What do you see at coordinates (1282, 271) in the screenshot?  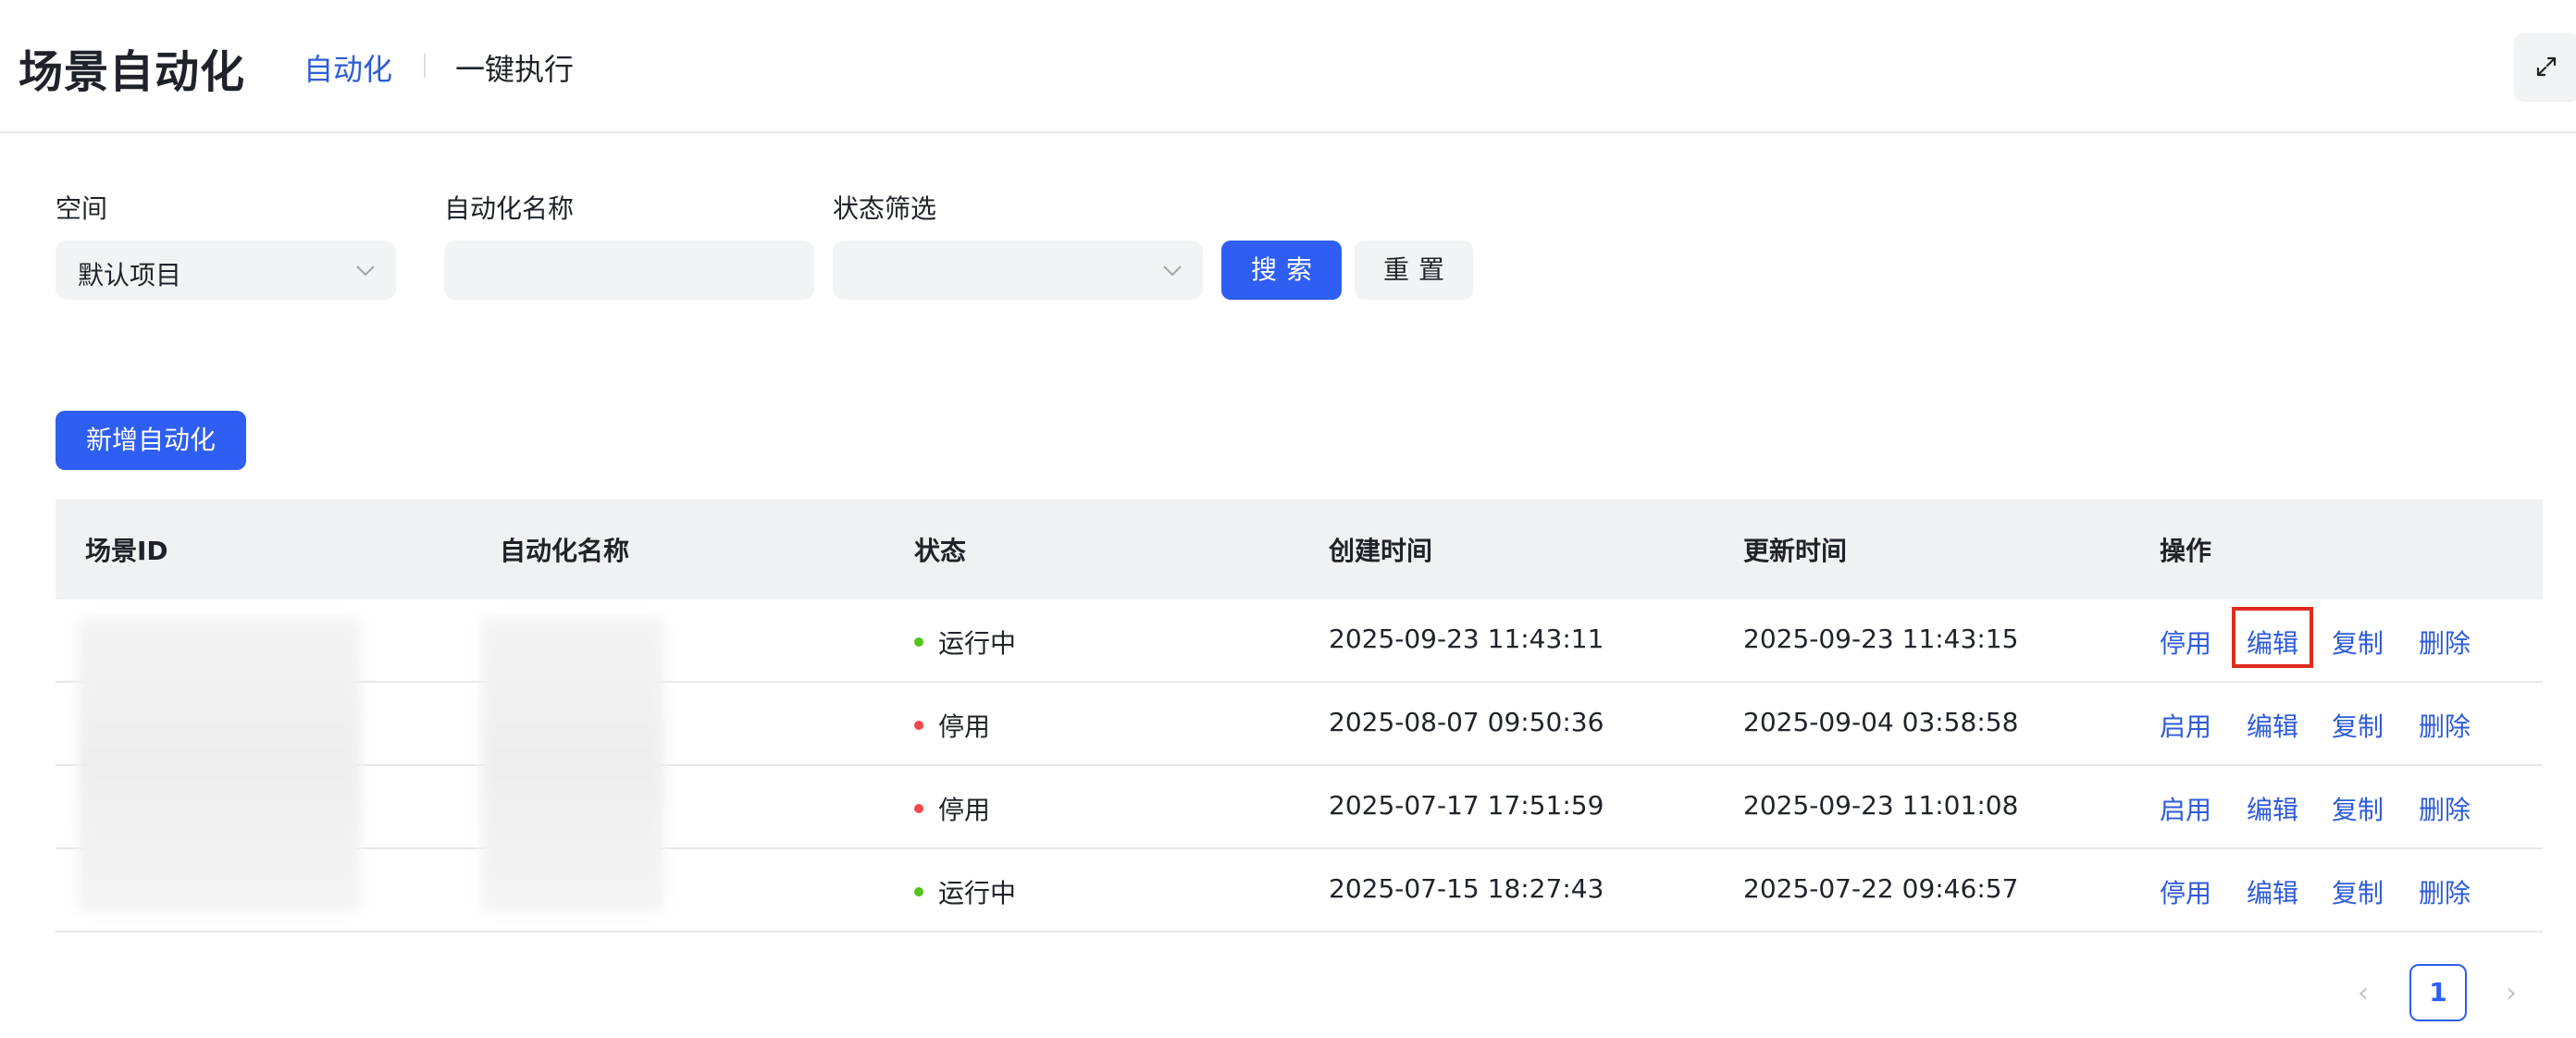 I see `search-button: 搜索` at bounding box center [1282, 271].